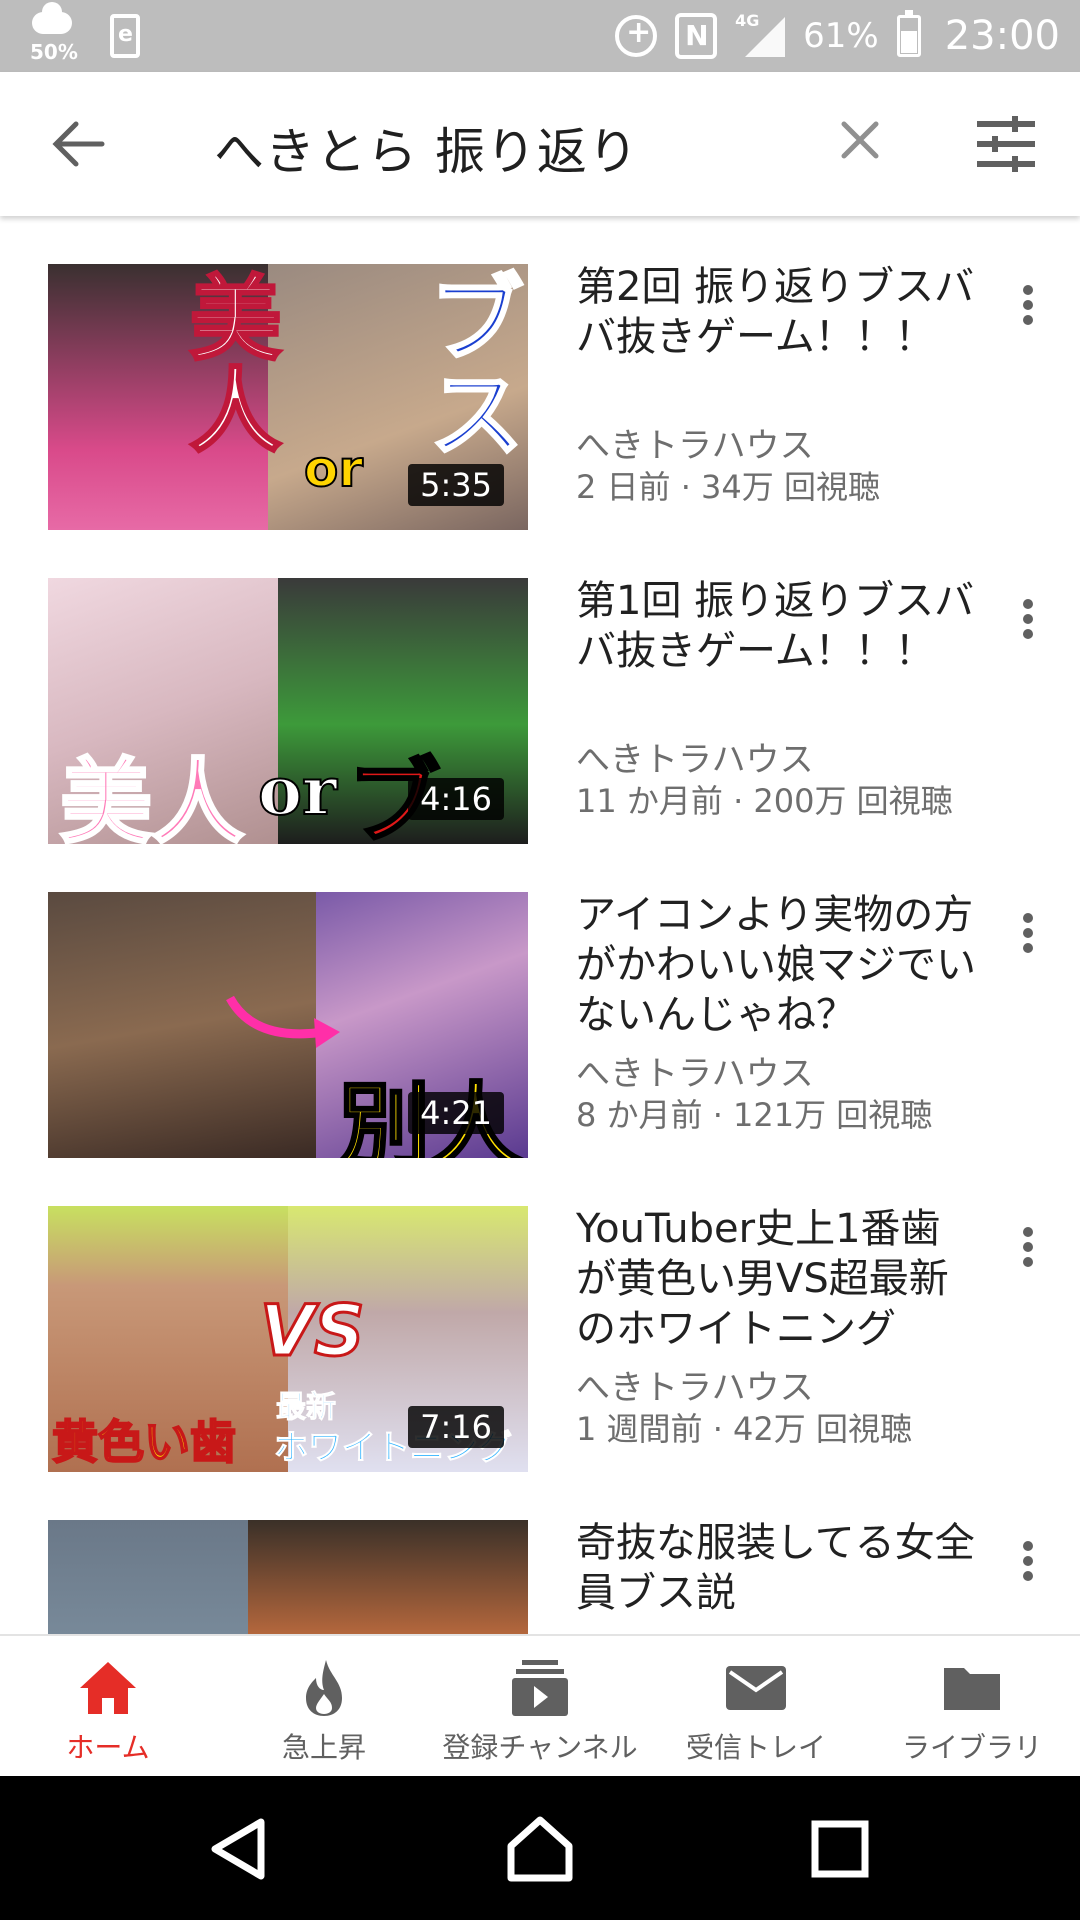 The height and width of the screenshot is (1920, 1080). Describe the element at coordinates (764, 801) in the screenshot. I see `video-meta: 11 か月前 · 200万 回視聴` at that location.